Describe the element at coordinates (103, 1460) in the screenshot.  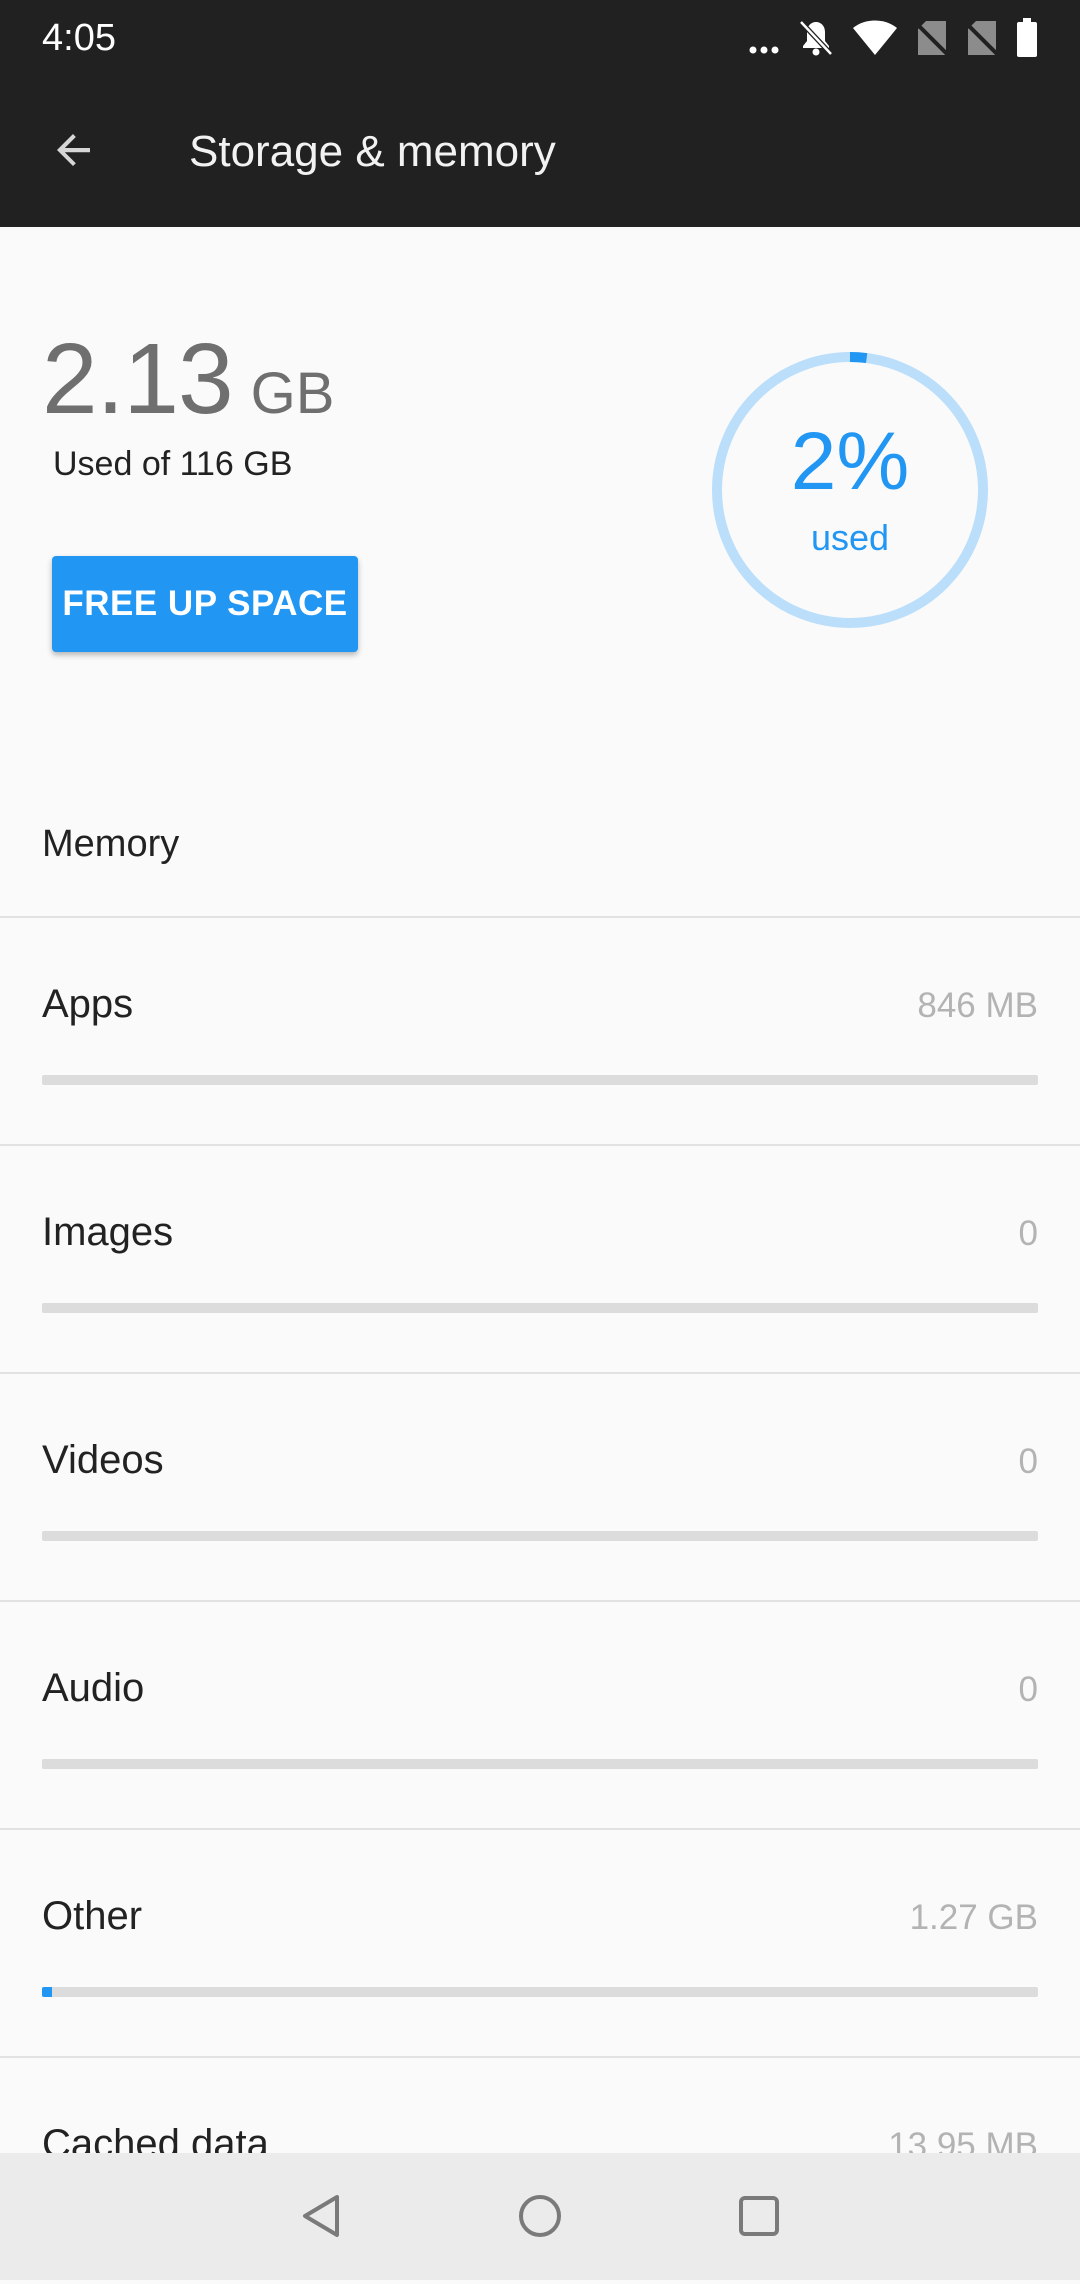
I see `row-label: Videos` at that location.